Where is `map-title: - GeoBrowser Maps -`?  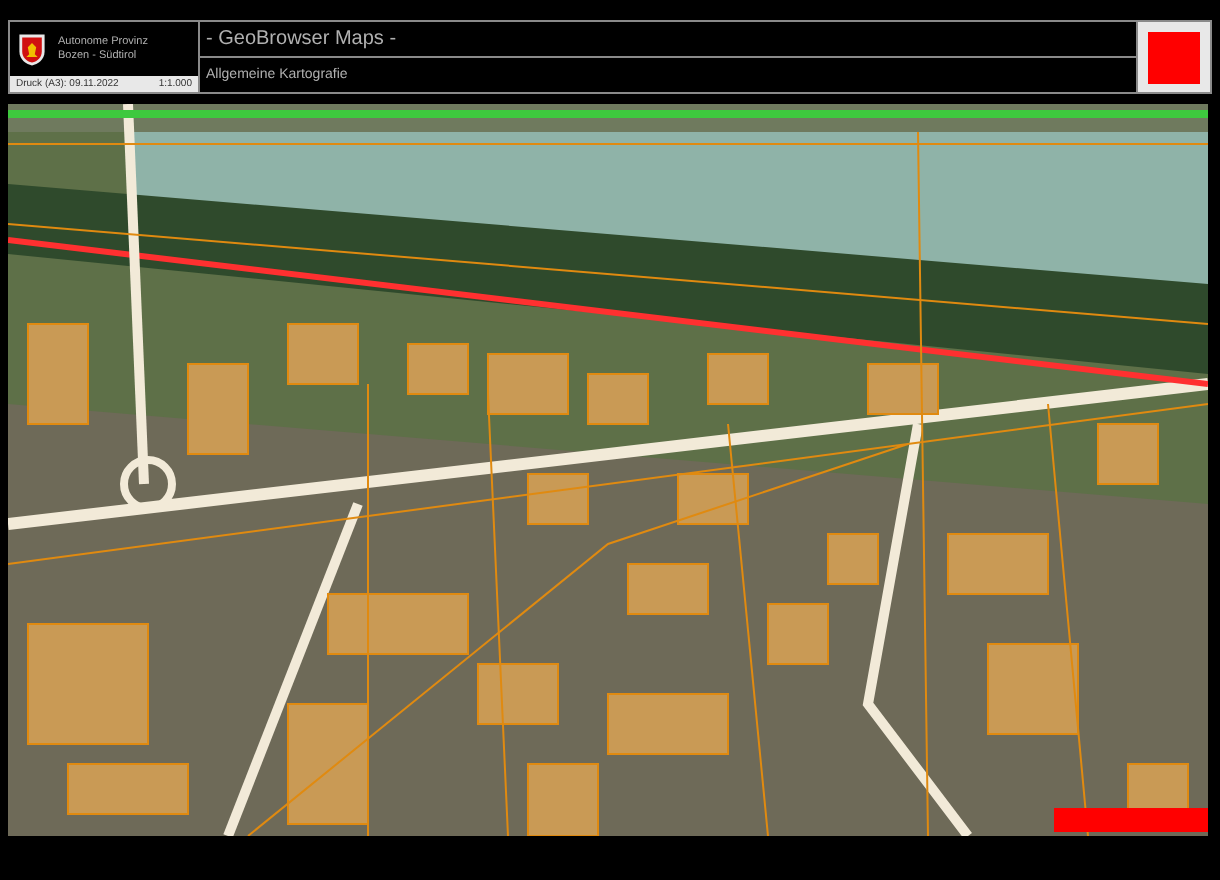 map-title: - GeoBrowser Maps - is located at coordinates (668, 40).